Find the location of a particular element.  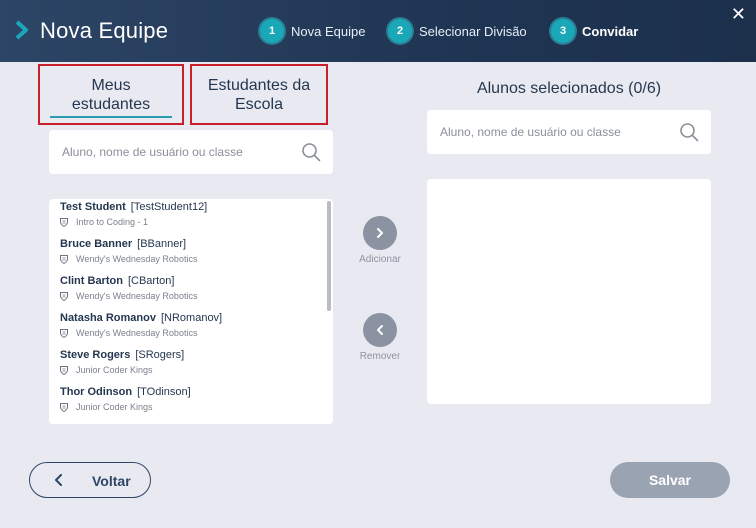

step-2: 2 Selecionar Divisão is located at coordinates (457, 31).